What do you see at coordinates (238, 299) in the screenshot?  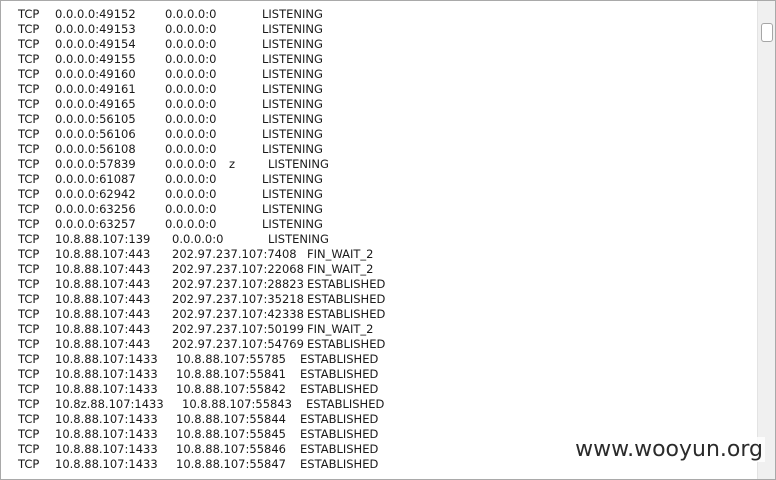 I see `foreign-address-cell: 202.97.237.107:35218` at bounding box center [238, 299].